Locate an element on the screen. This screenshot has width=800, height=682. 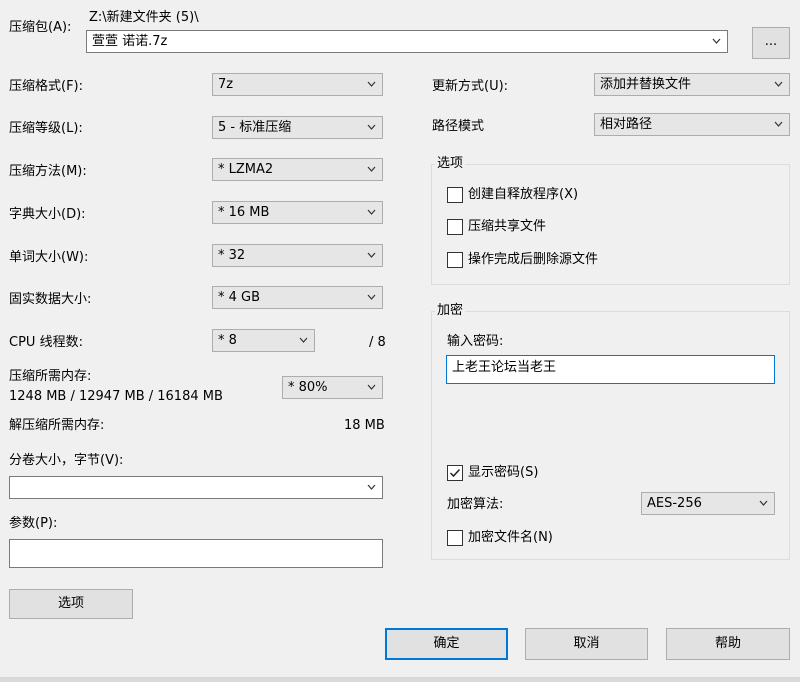
volume-label: 分卷大小，字节(V): is located at coordinates (66, 460).